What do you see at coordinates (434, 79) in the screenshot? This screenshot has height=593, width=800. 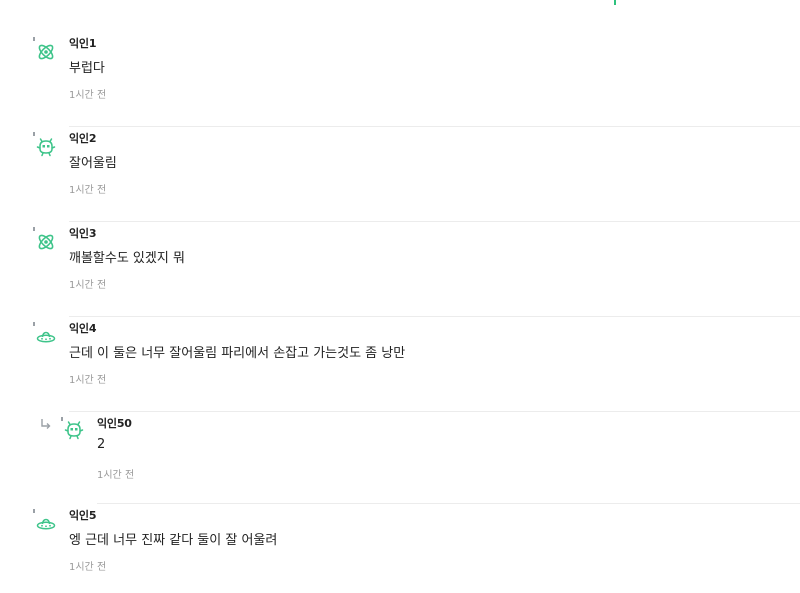 I see `comment-body: 익인1 부럽다 1시간 전` at bounding box center [434, 79].